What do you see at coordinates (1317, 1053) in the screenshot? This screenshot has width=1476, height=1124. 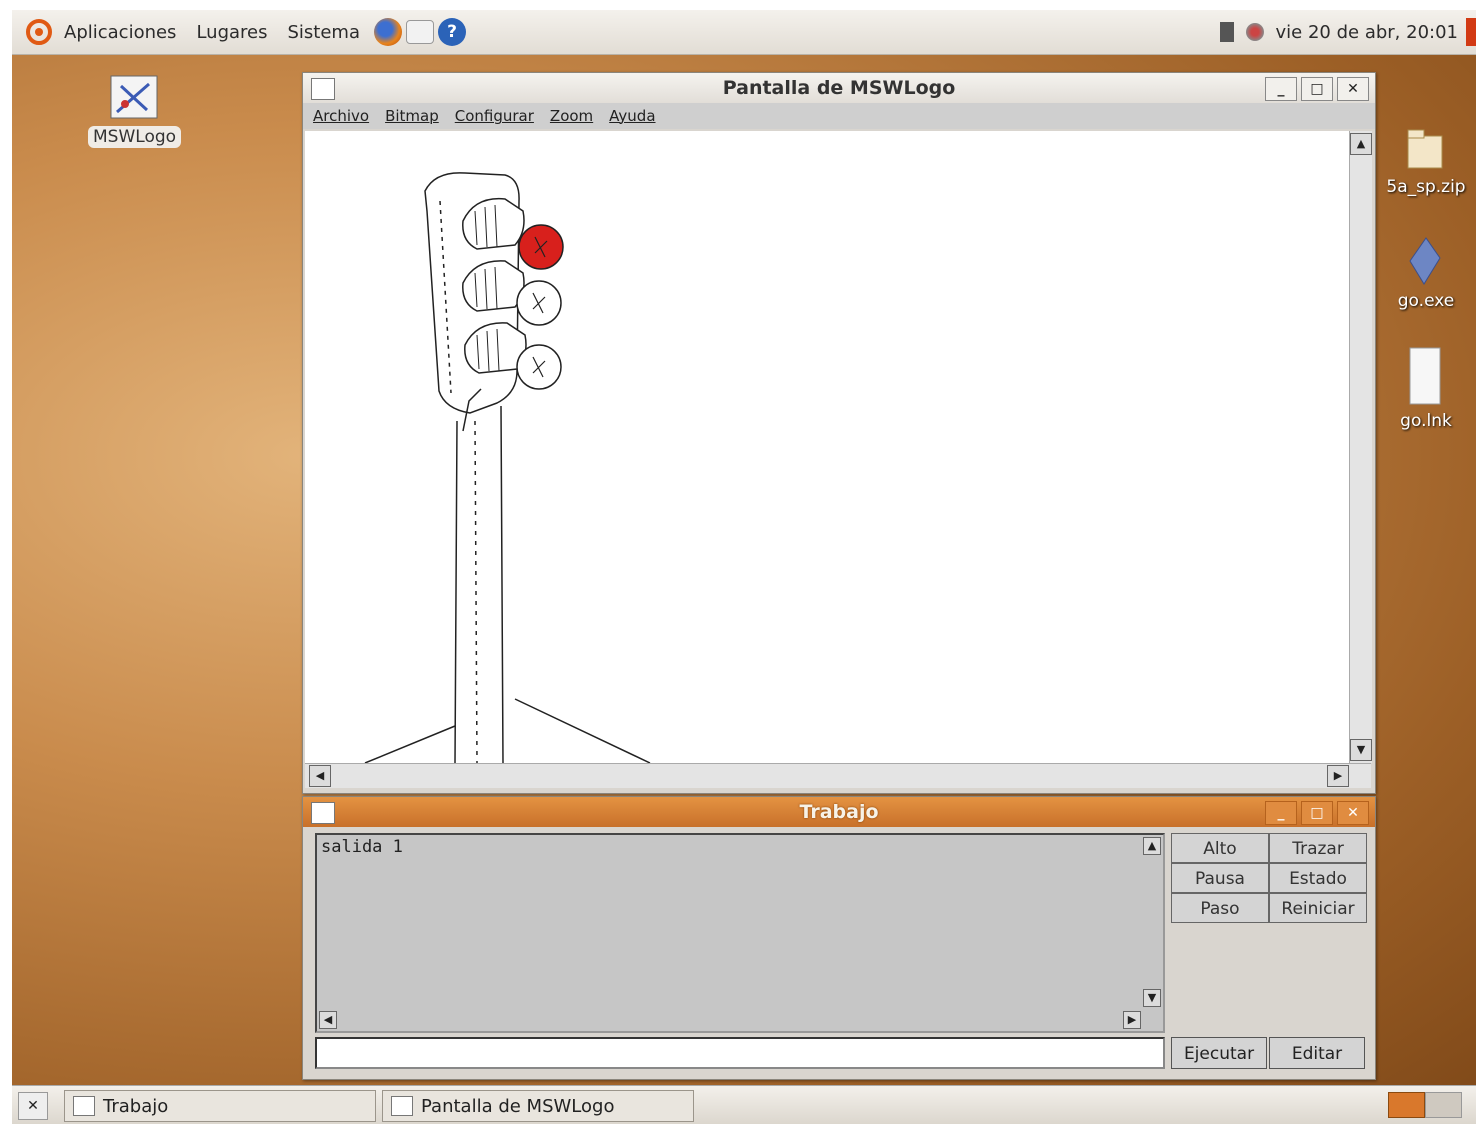 I see `editar-button: Editar` at bounding box center [1317, 1053].